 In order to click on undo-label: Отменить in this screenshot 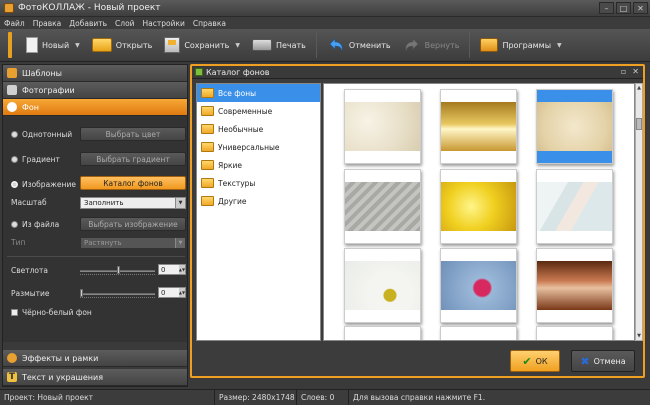, I will do `click(369, 45)`.